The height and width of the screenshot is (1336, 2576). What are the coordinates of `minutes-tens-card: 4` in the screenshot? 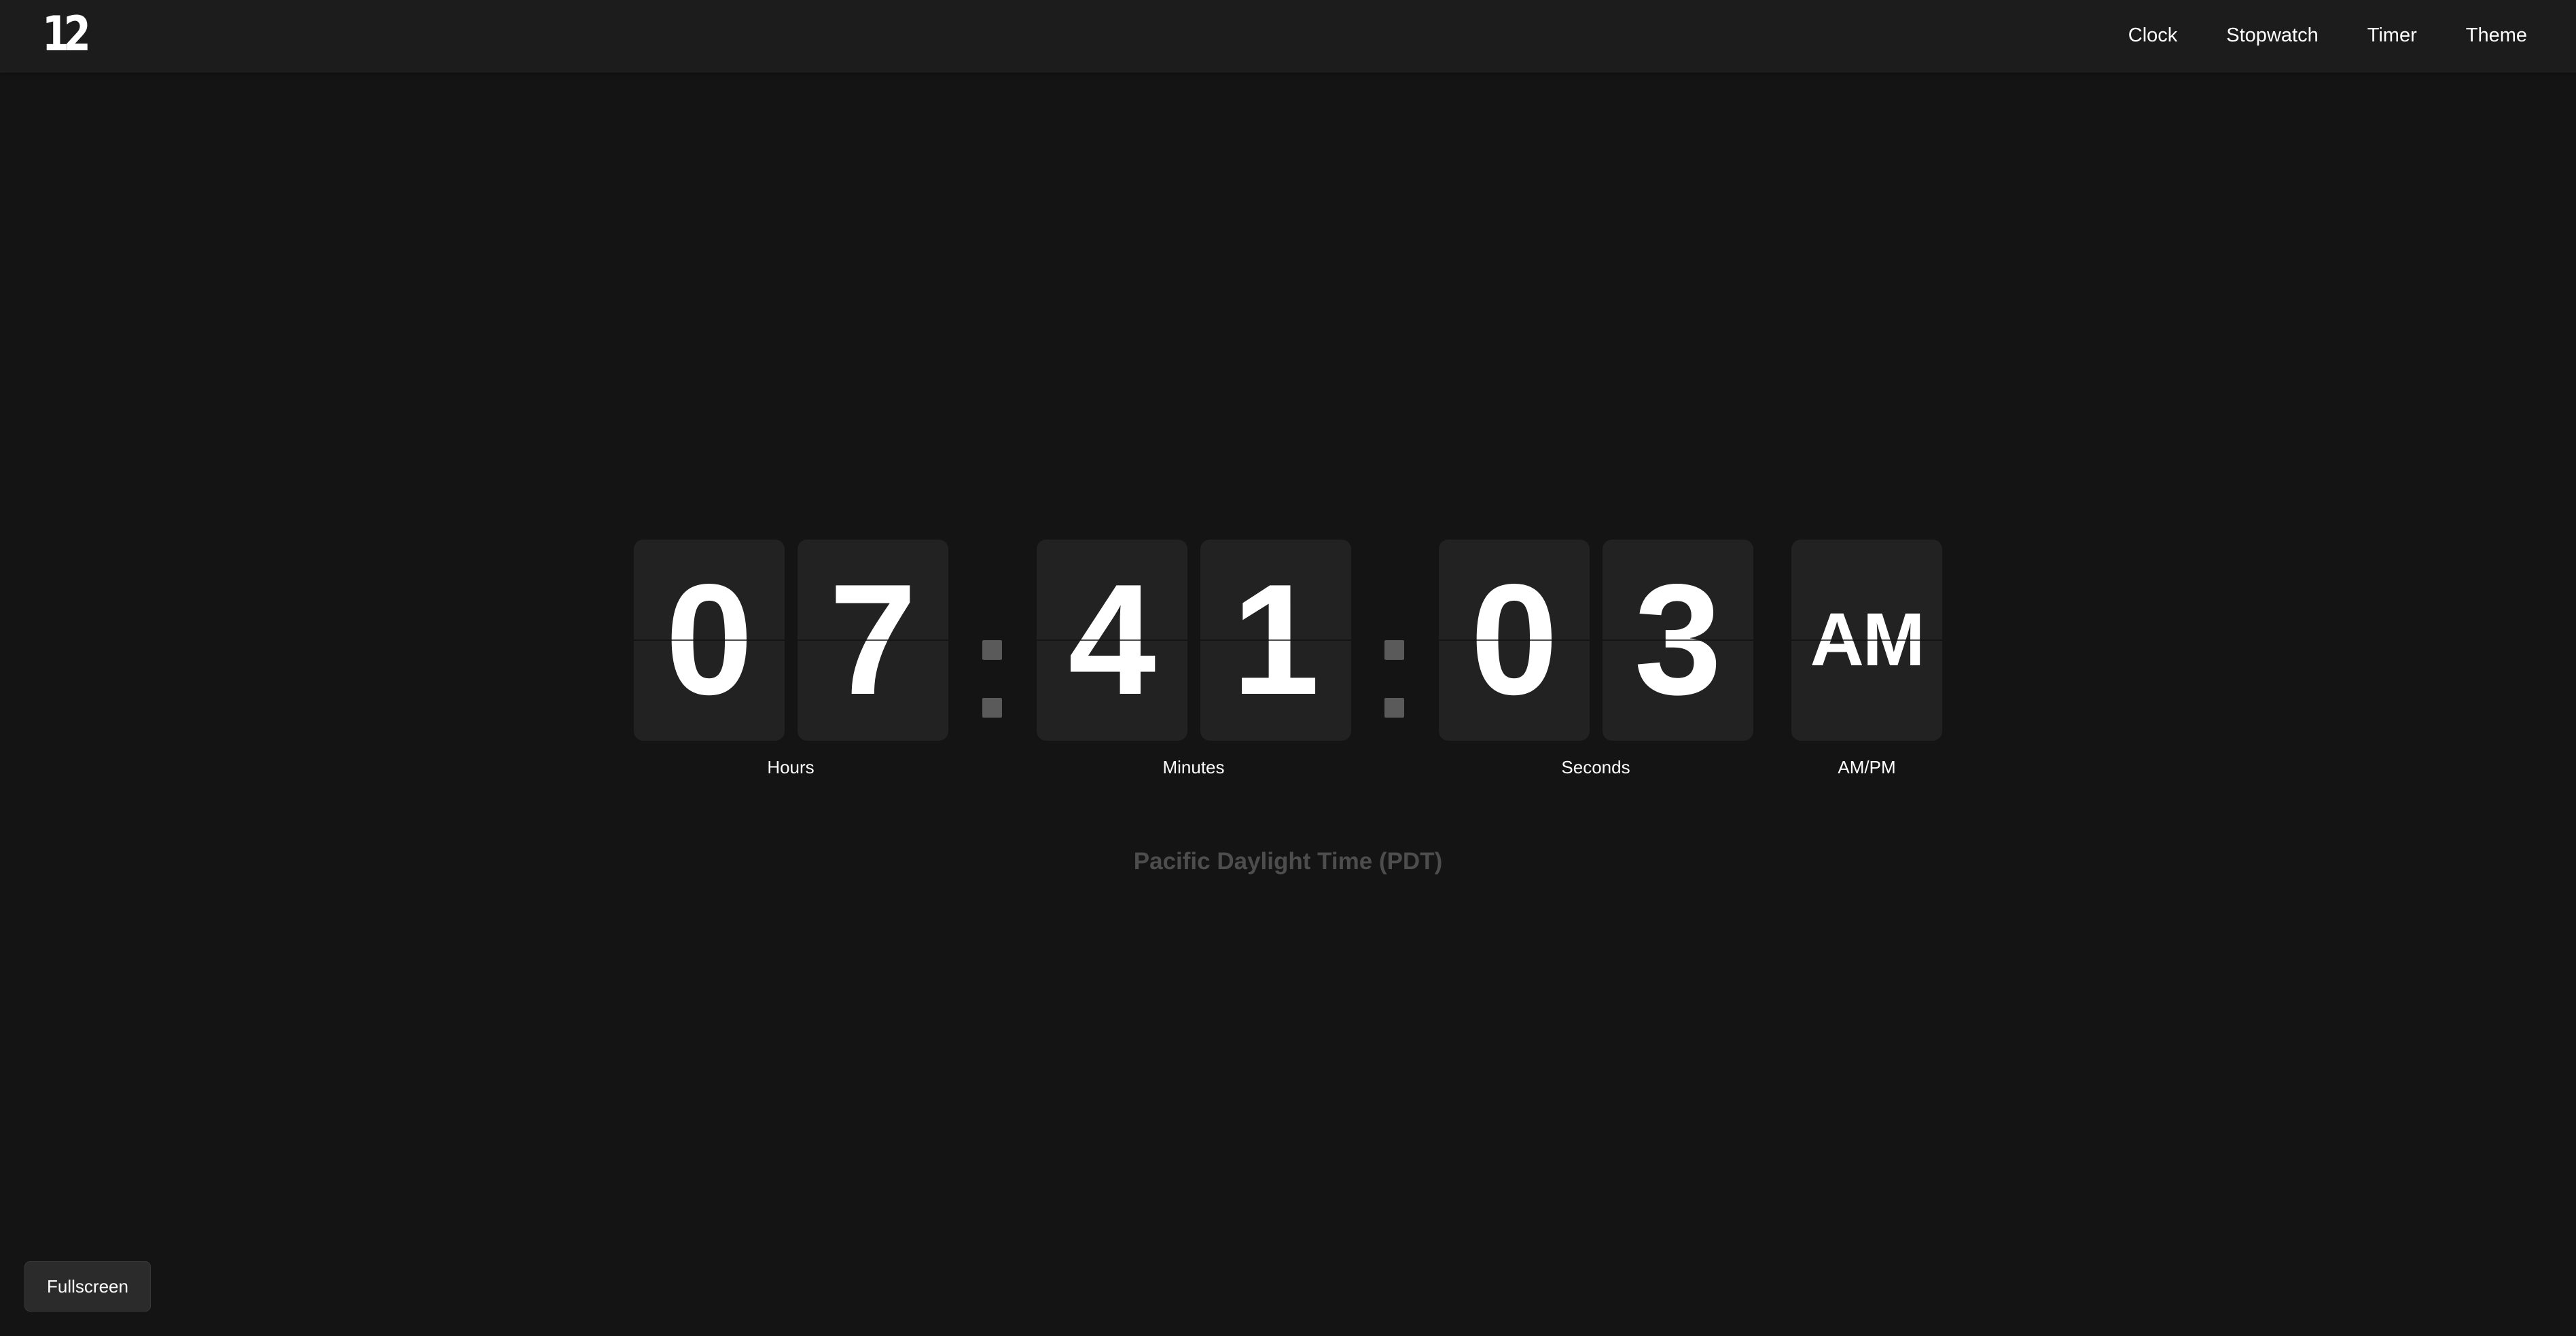 It's located at (1112, 641).